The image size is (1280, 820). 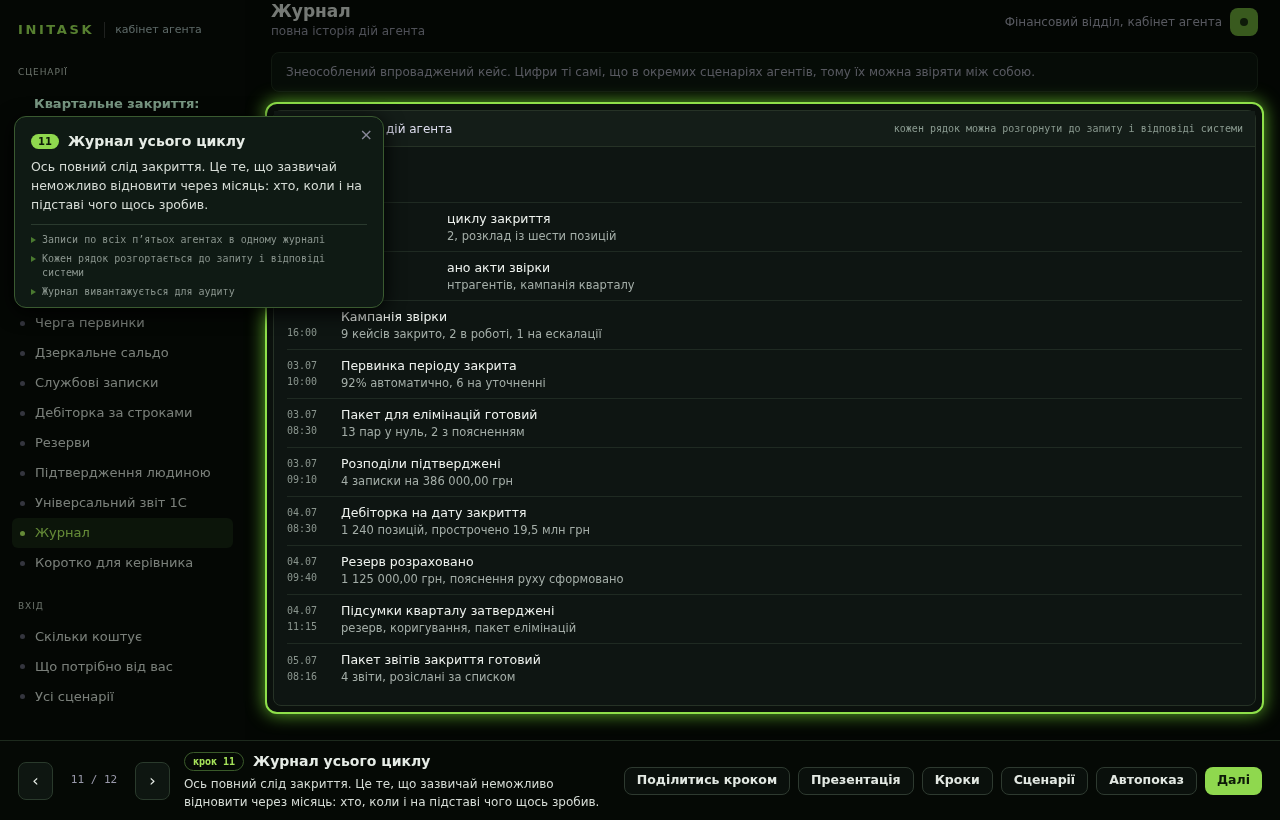 What do you see at coordinates (183, 240) in the screenshot?
I see `popover-point: Записи по всіх п’ятьох агентах в одному журналі` at bounding box center [183, 240].